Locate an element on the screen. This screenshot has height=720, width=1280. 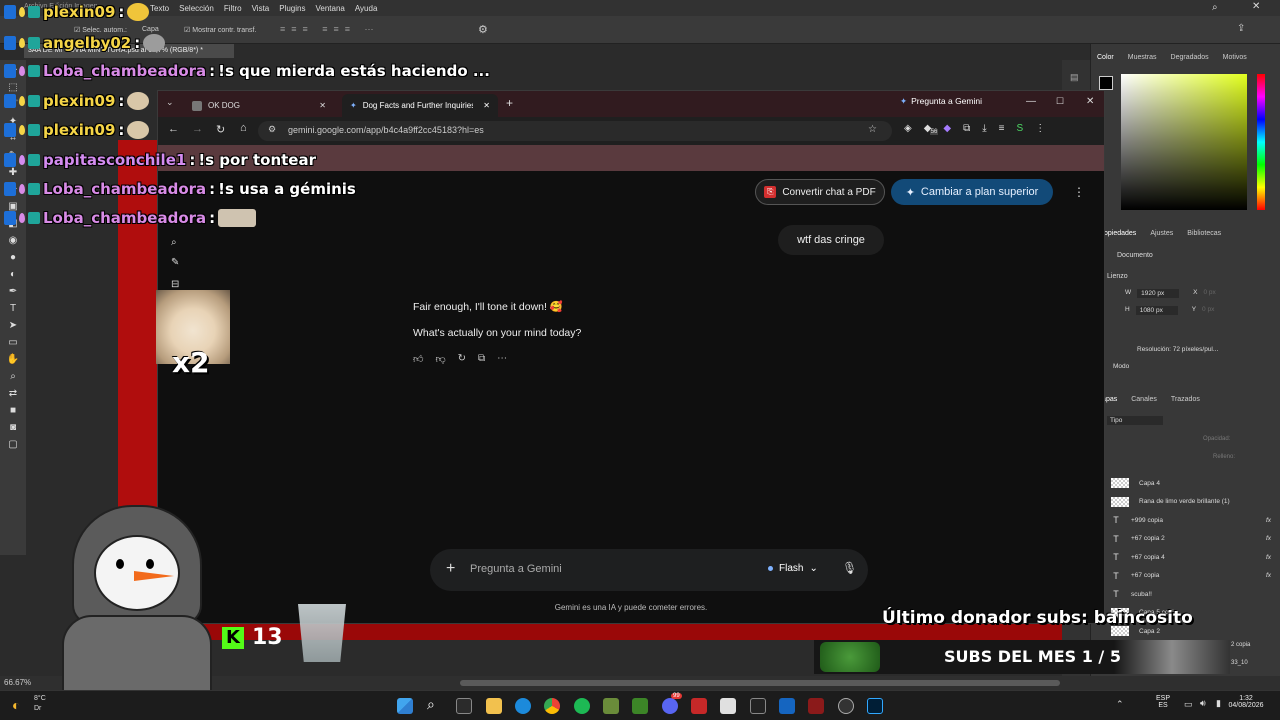
menu-plugins: Plugins is located at coordinates (292, 8).